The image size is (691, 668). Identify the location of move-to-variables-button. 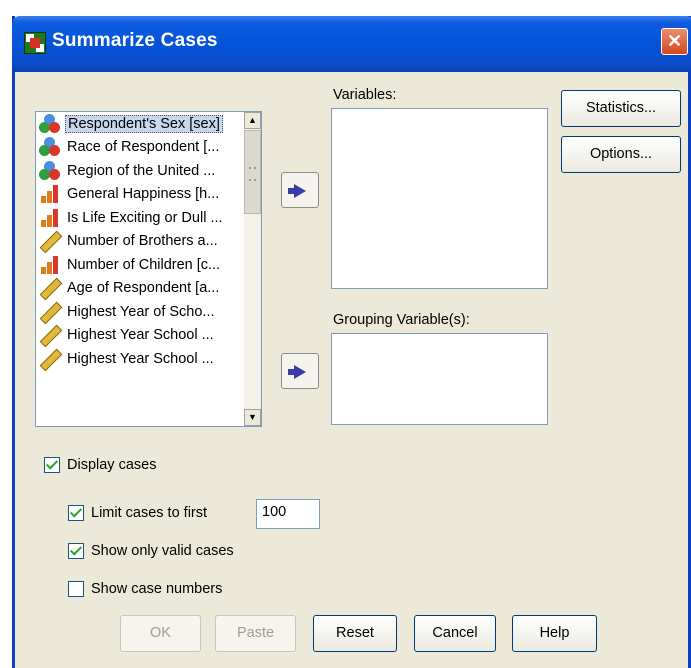
(300, 190).